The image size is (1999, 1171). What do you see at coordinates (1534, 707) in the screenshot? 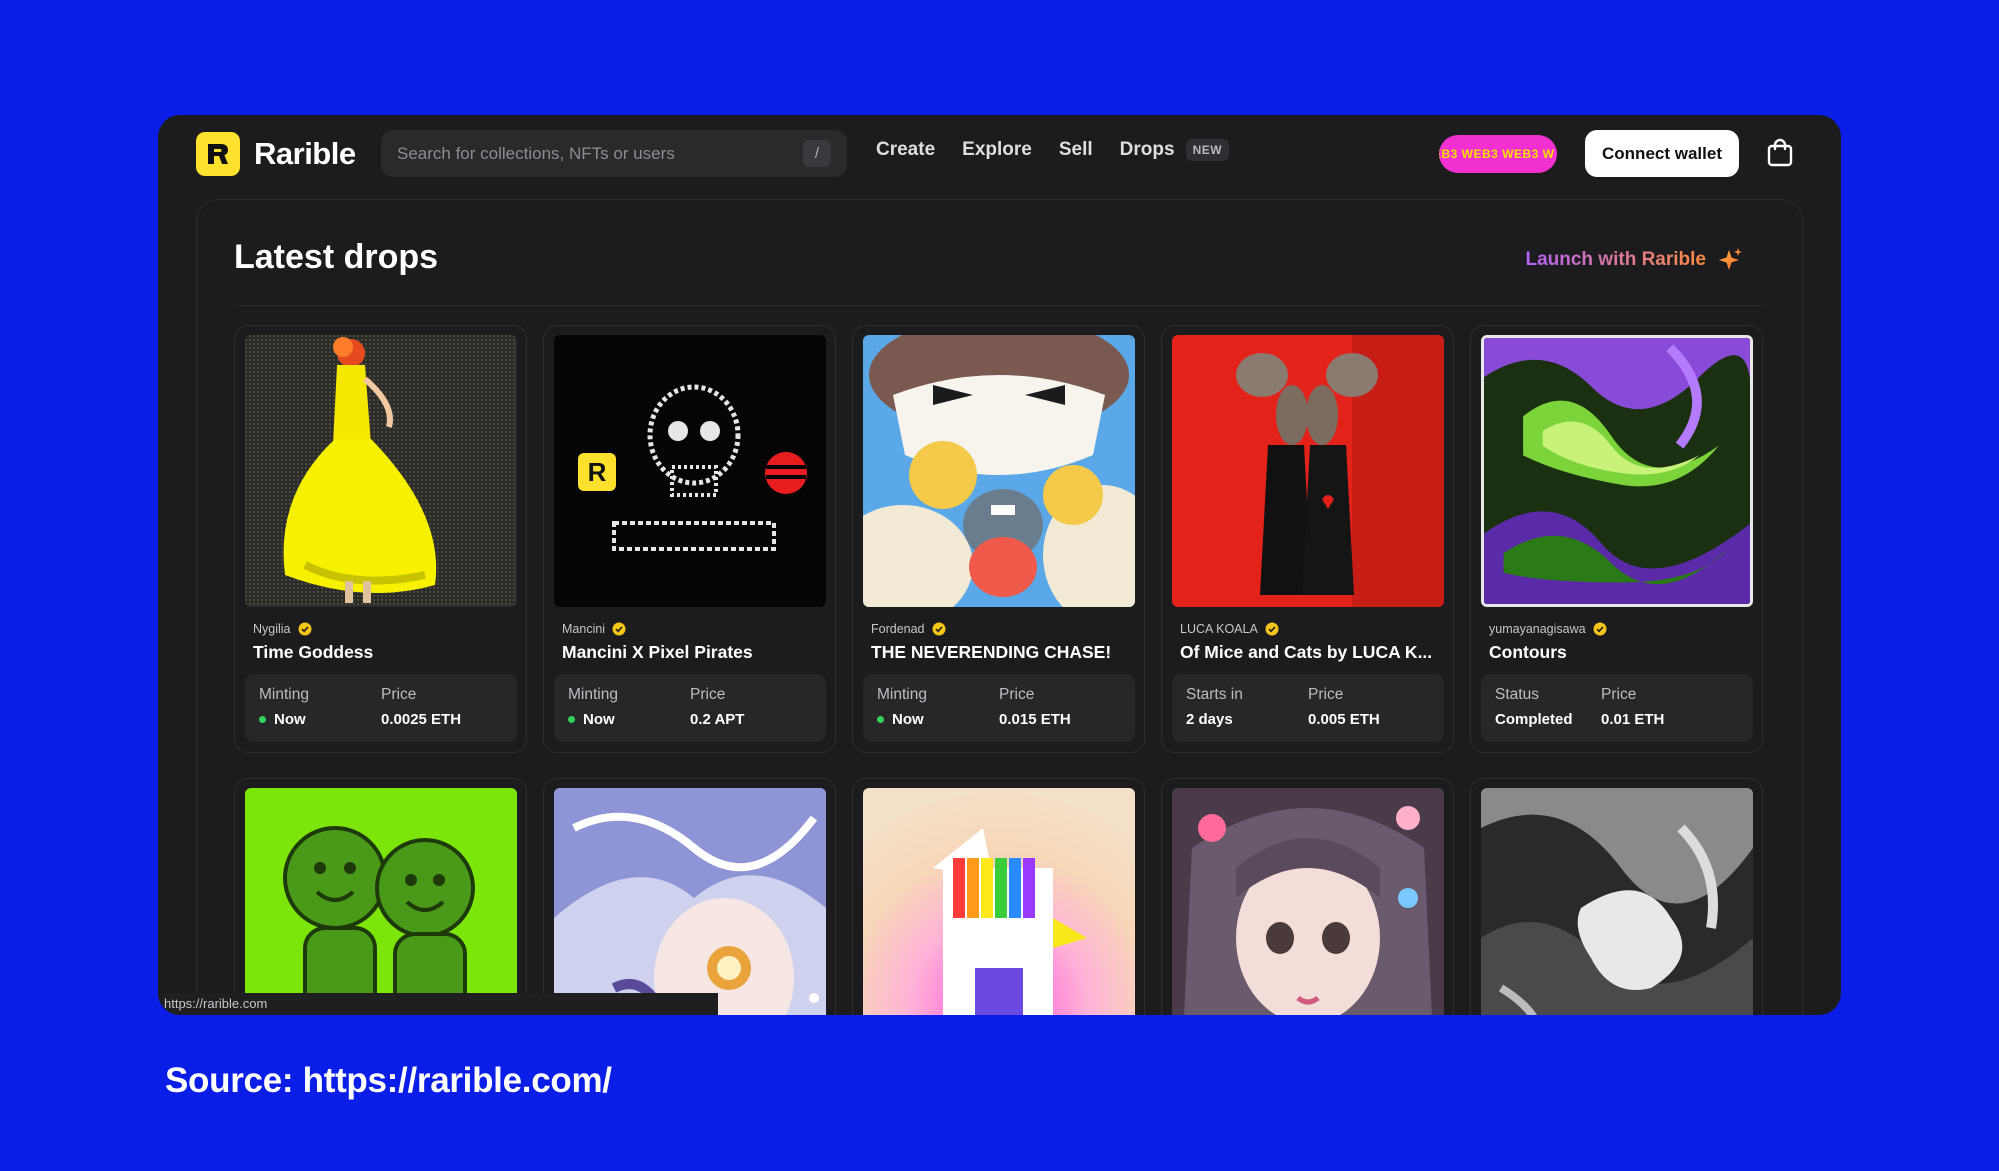
I see `status-stat: Status Completed` at bounding box center [1534, 707].